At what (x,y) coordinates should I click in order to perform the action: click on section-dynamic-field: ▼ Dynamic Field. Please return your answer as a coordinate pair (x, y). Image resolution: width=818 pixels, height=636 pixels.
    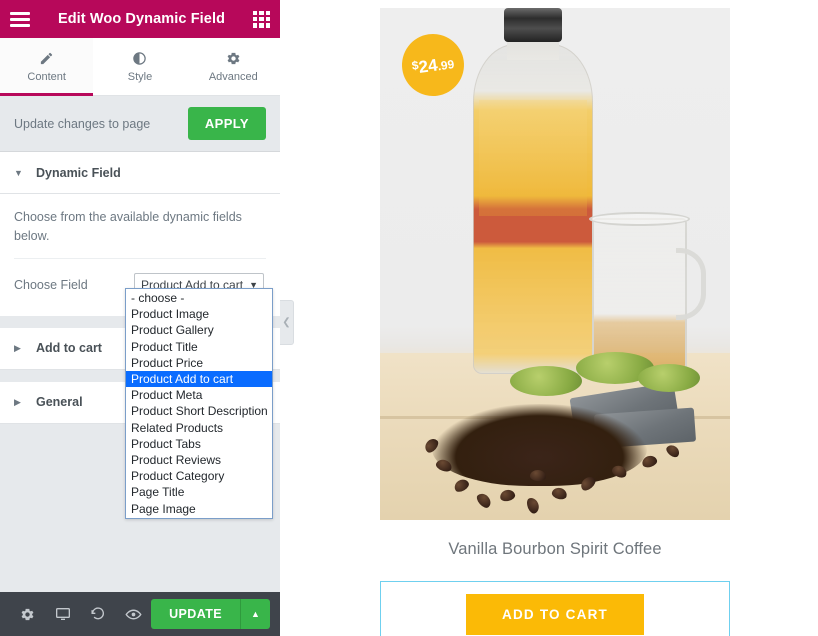
    Looking at the image, I should click on (140, 173).